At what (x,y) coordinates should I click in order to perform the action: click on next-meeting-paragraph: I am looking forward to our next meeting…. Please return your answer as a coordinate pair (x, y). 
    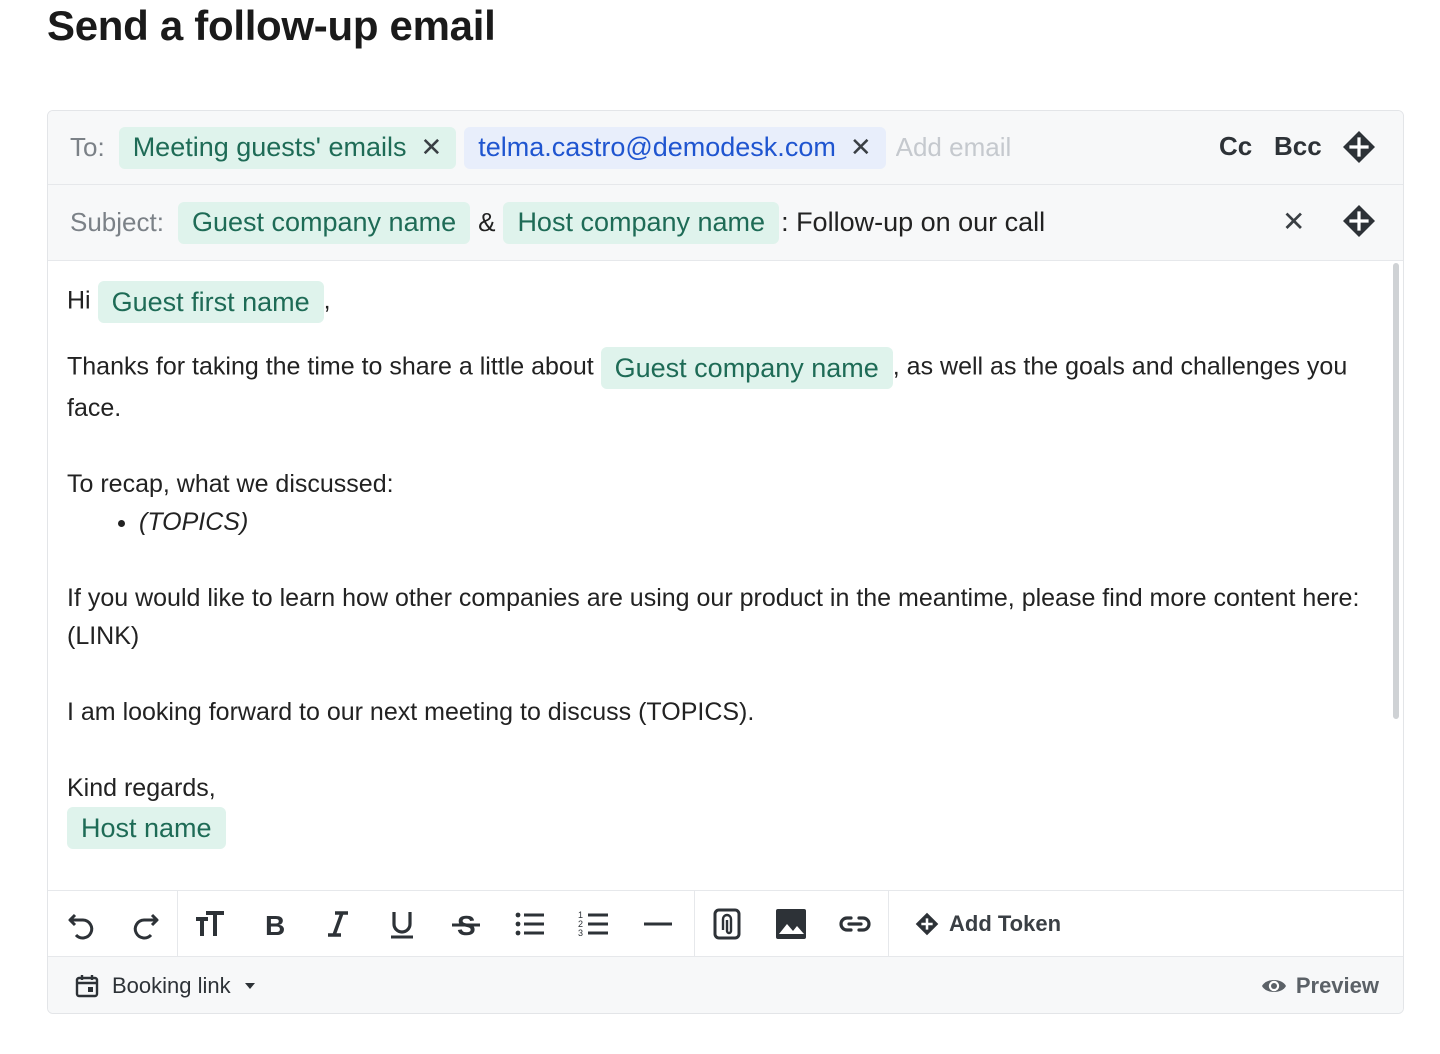
    Looking at the image, I should click on (411, 712).